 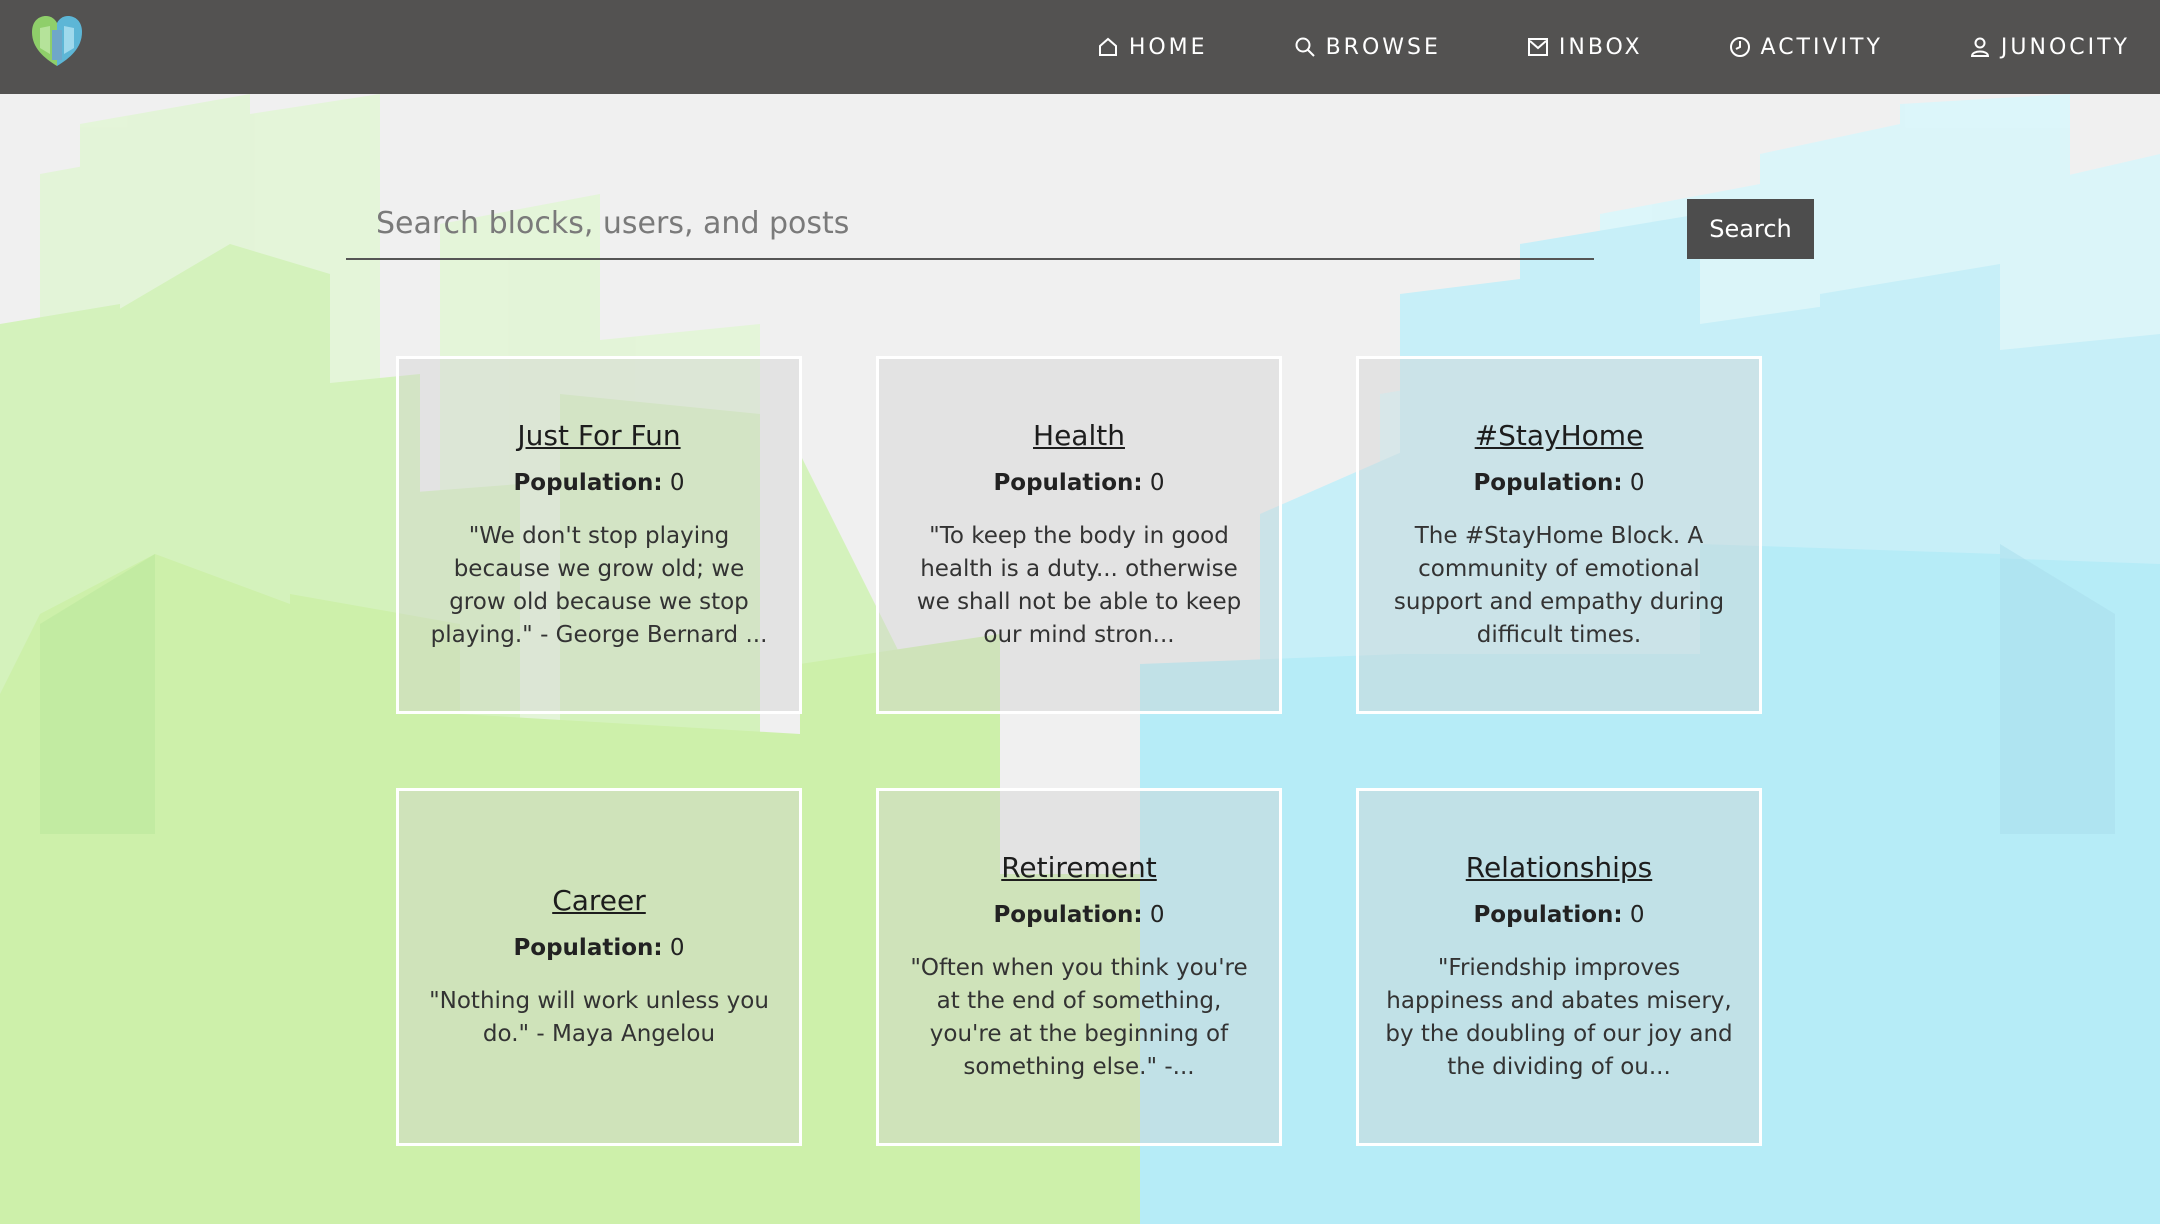 What do you see at coordinates (1305, 47) in the screenshot?
I see `search-icon` at bounding box center [1305, 47].